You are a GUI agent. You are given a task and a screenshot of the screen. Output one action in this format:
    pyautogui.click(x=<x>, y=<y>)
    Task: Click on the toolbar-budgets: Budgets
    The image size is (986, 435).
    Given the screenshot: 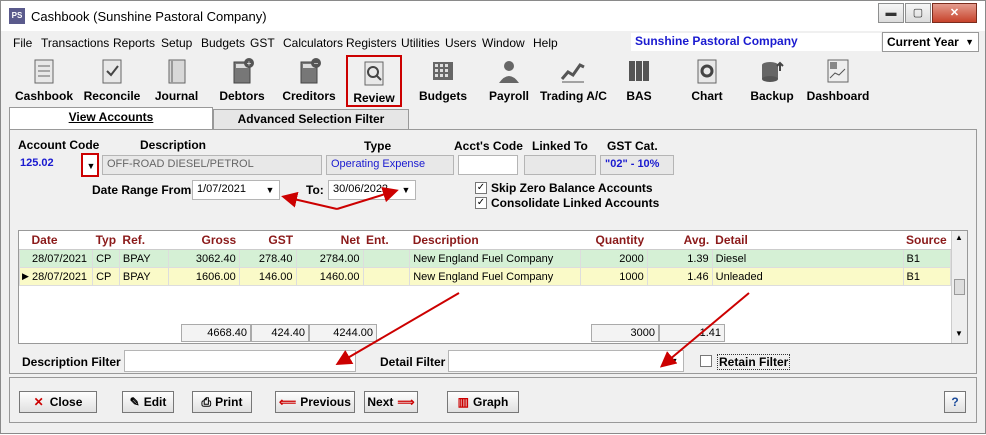 What is the action you would take?
    pyautogui.click(x=443, y=80)
    